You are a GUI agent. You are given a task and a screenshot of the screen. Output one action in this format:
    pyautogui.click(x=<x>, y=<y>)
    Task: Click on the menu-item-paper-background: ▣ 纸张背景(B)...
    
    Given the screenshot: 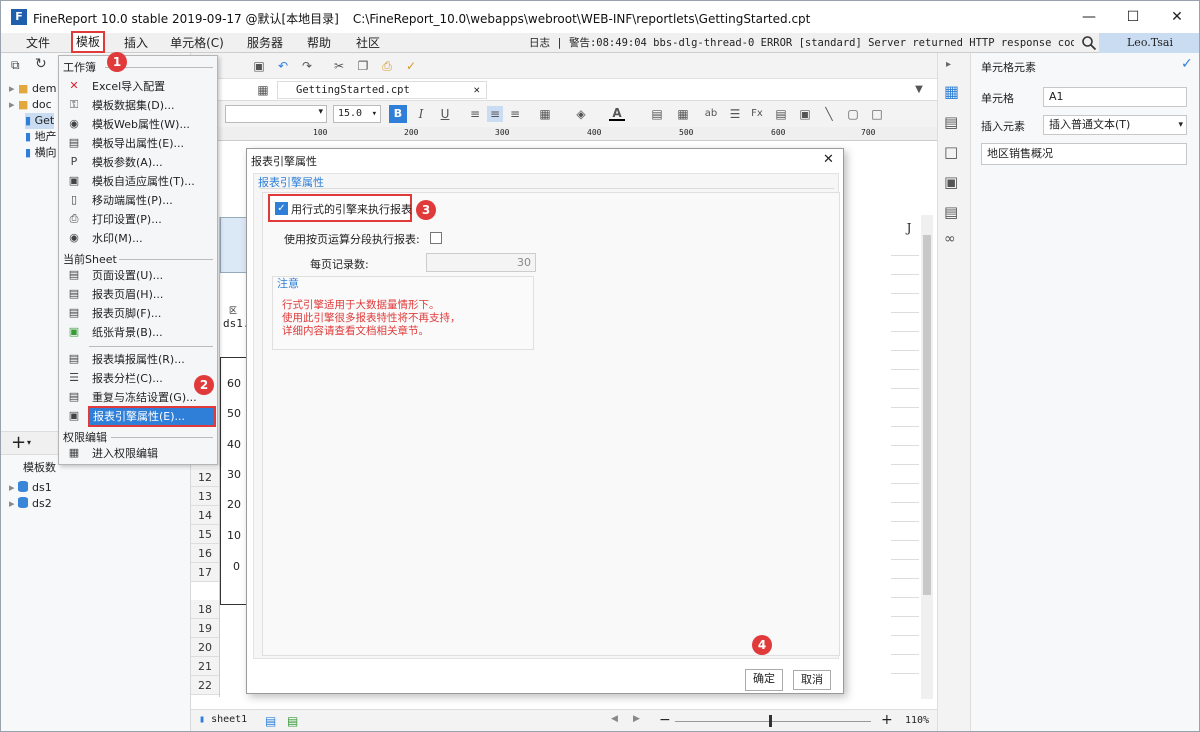 What is the action you would take?
    pyautogui.click(x=138, y=332)
    